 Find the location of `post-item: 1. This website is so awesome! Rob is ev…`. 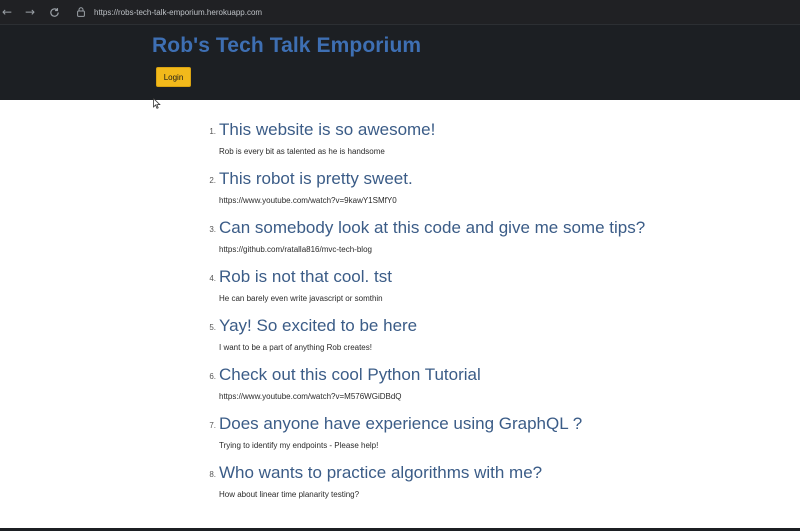

post-item: 1. This website is so awesome! Rob is ev… is located at coordinates (460, 144).